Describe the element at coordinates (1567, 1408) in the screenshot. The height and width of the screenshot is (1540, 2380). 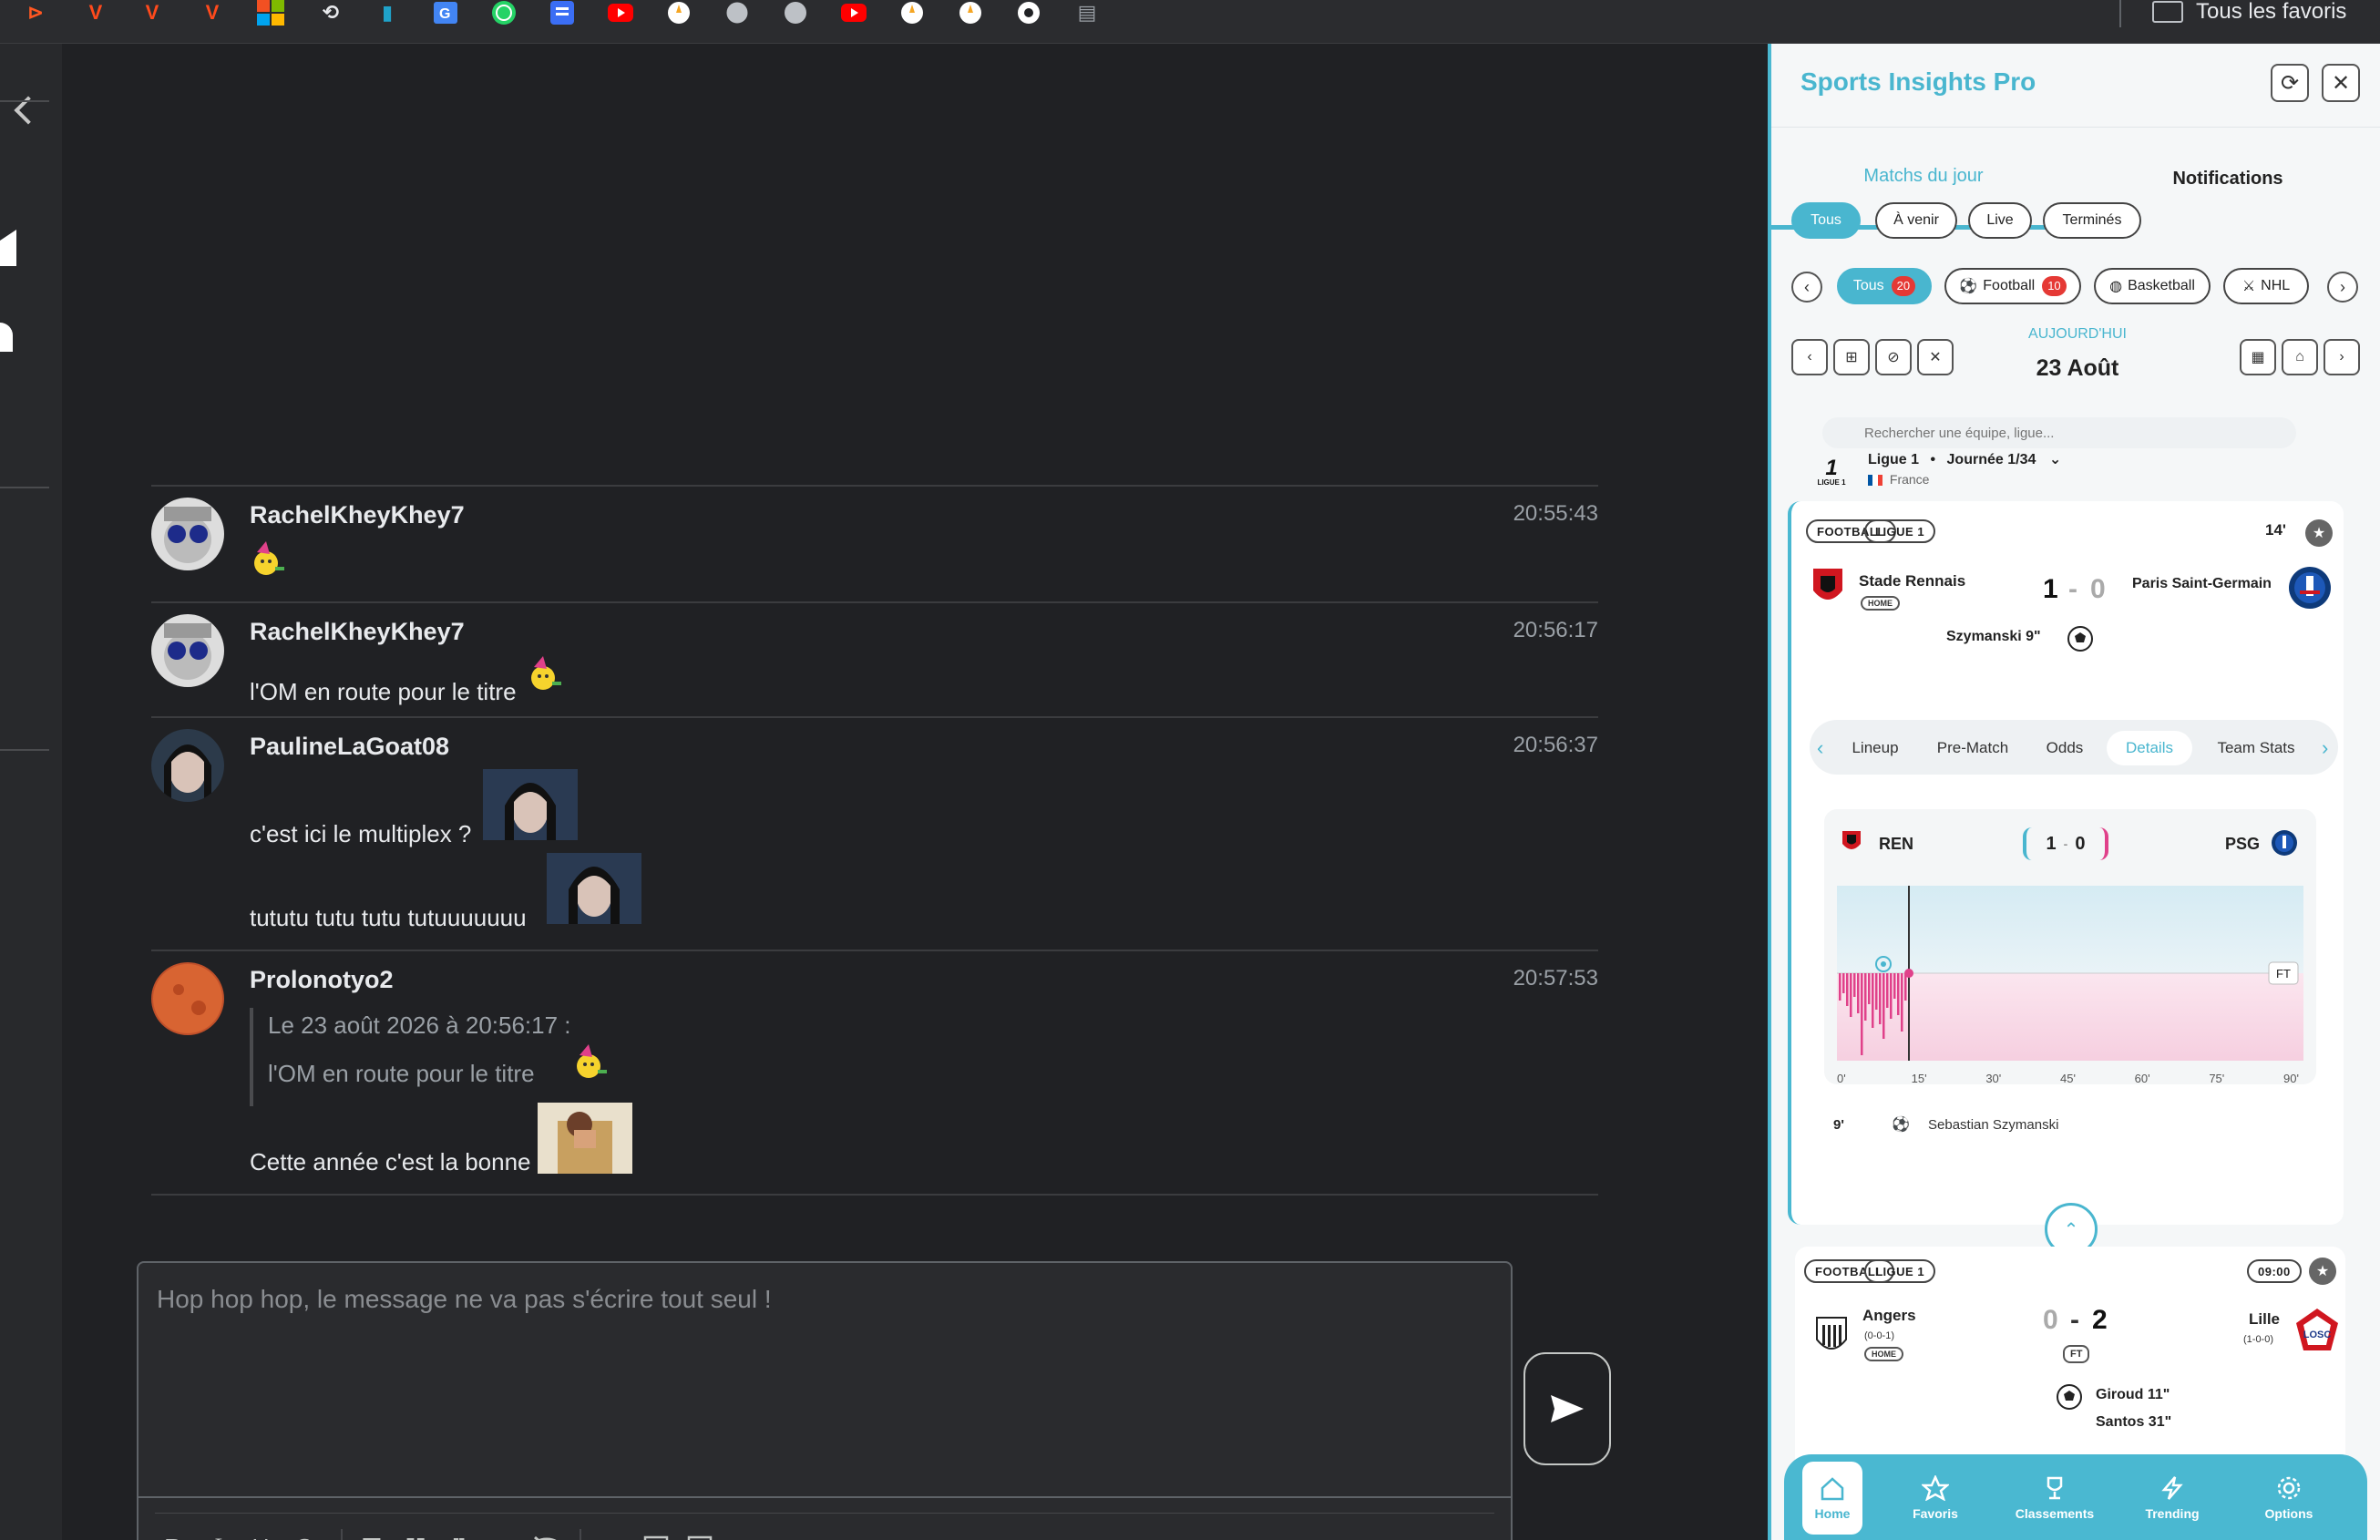
I see `send-button` at that location.